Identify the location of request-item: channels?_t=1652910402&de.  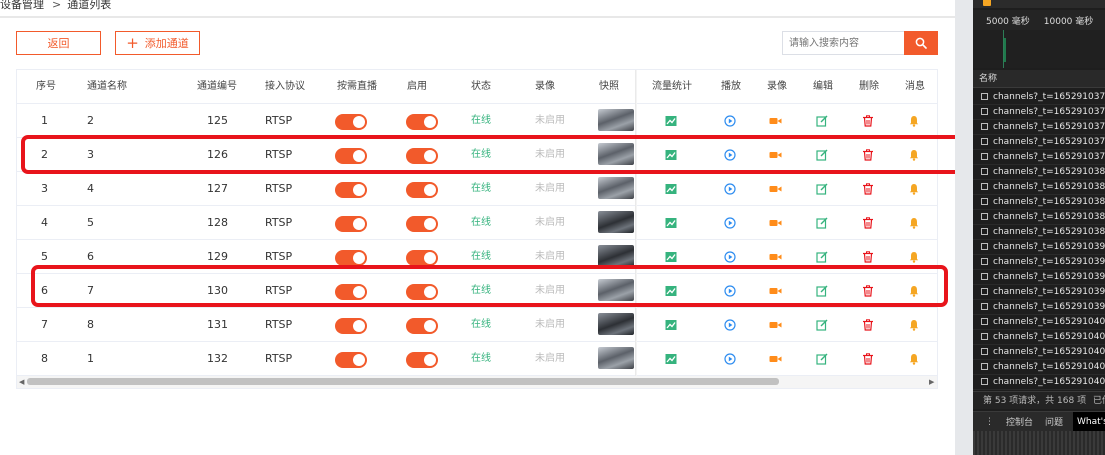
(1039, 337).